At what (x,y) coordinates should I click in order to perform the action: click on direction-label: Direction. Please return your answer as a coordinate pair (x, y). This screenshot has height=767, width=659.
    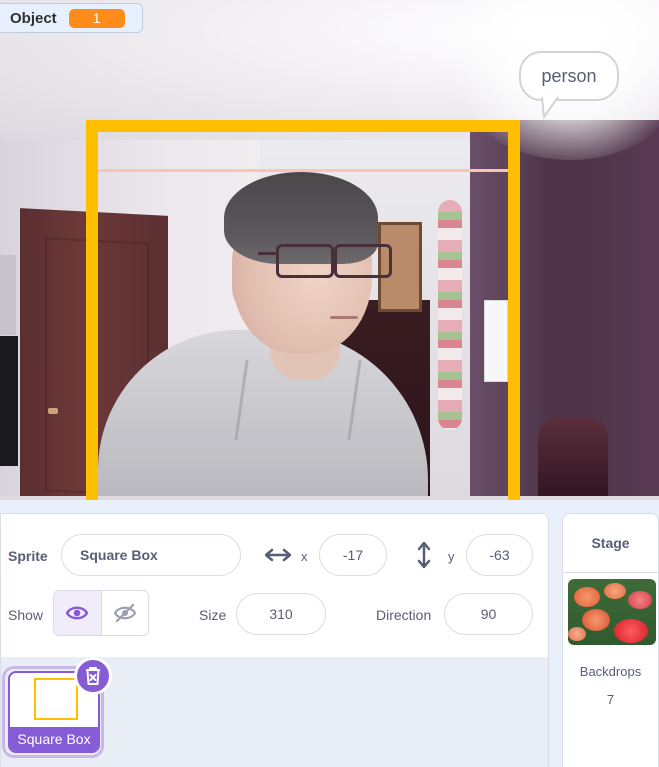
    Looking at the image, I should click on (404, 615).